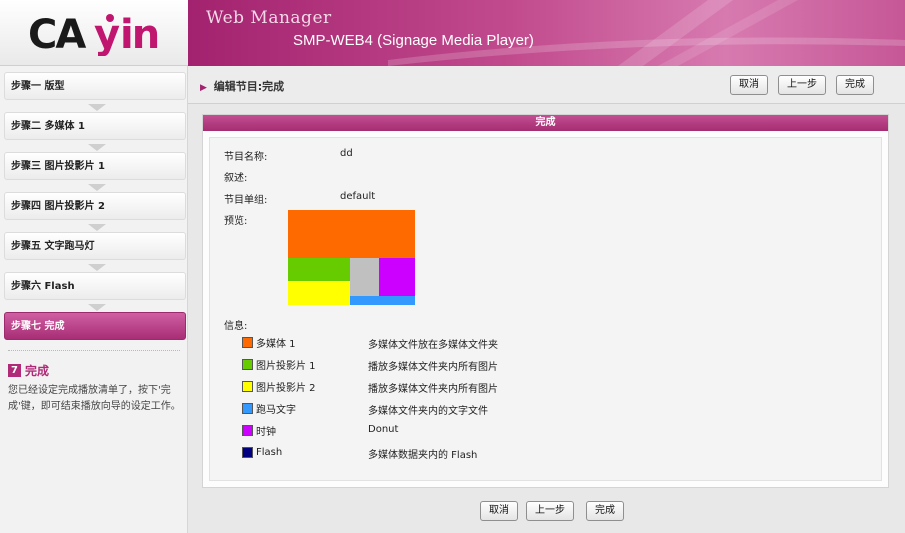  What do you see at coordinates (37, 371) in the screenshot?
I see `step-help-title: 完成` at bounding box center [37, 371].